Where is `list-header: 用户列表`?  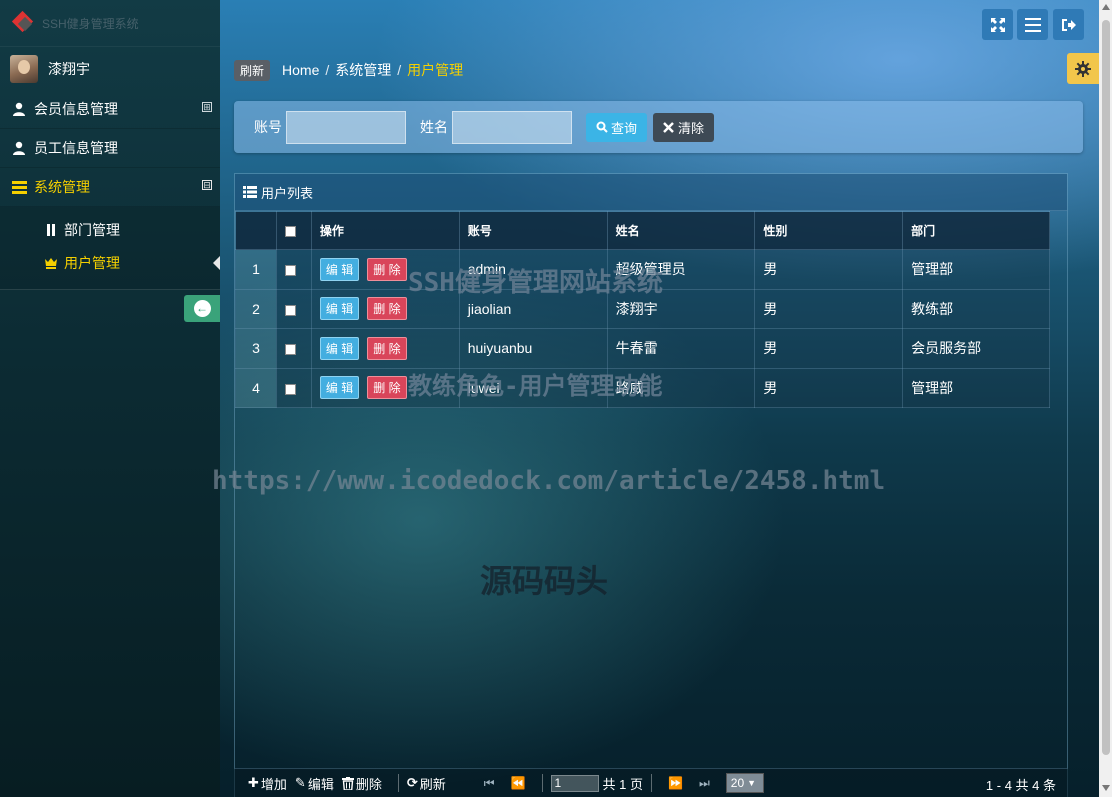
list-header: 用户列表 is located at coordinates (651, 192).